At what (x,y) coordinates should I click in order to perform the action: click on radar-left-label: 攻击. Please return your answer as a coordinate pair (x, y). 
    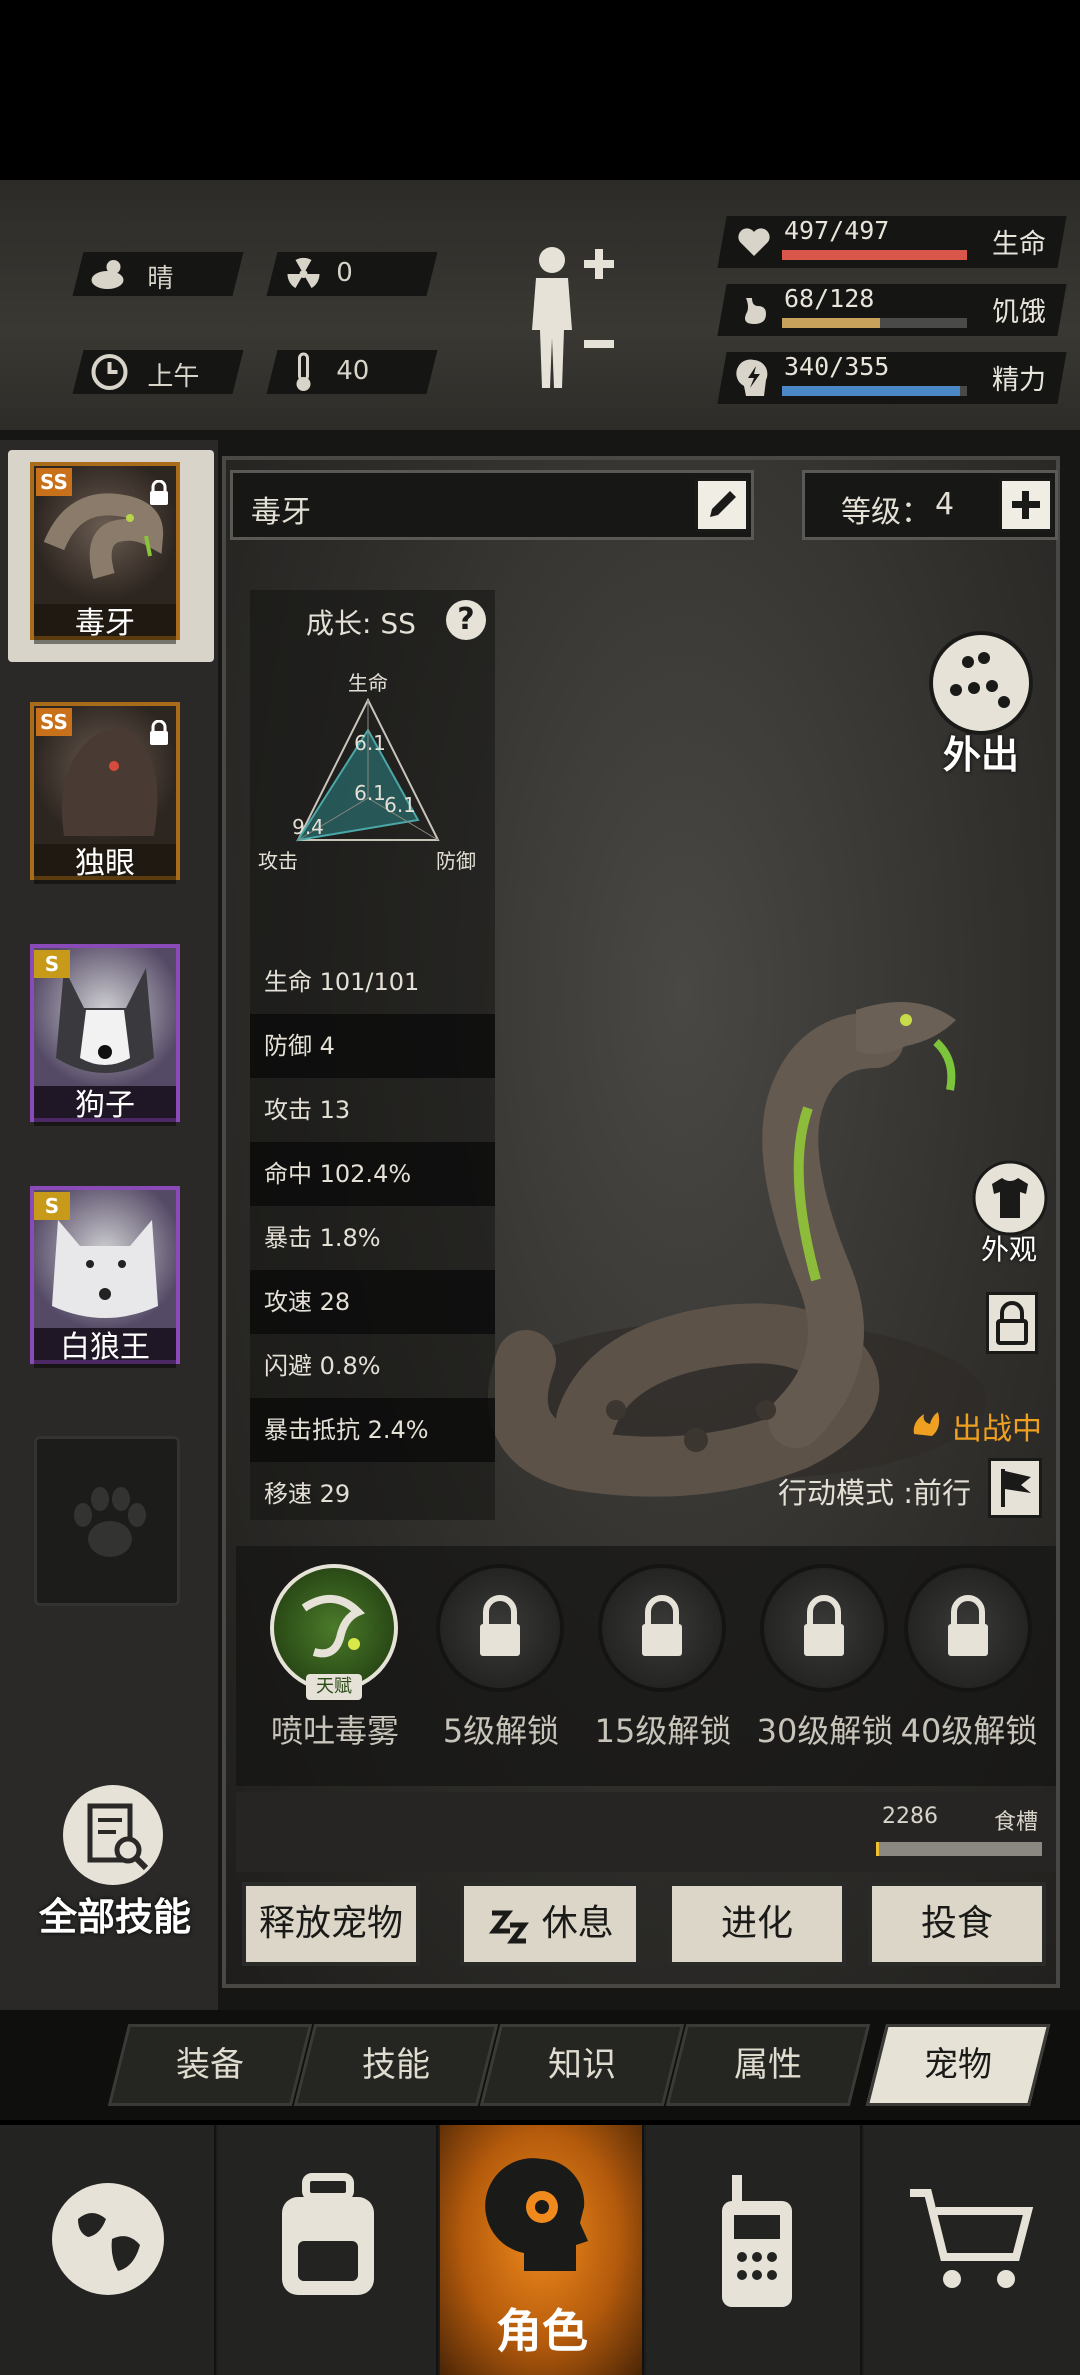
    Looking at the image, I should click on (278, 861).